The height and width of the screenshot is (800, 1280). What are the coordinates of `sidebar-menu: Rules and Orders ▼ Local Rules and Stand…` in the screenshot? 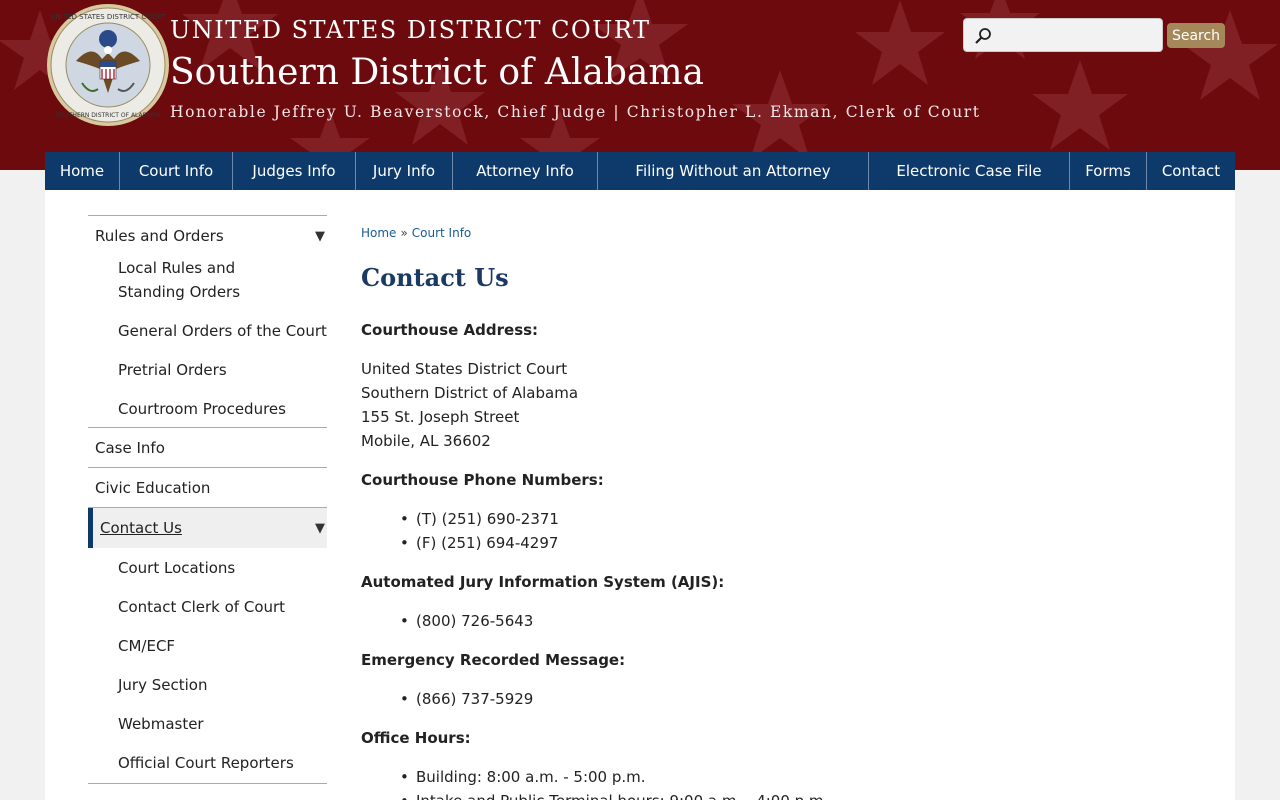 It's located at (207, 499).